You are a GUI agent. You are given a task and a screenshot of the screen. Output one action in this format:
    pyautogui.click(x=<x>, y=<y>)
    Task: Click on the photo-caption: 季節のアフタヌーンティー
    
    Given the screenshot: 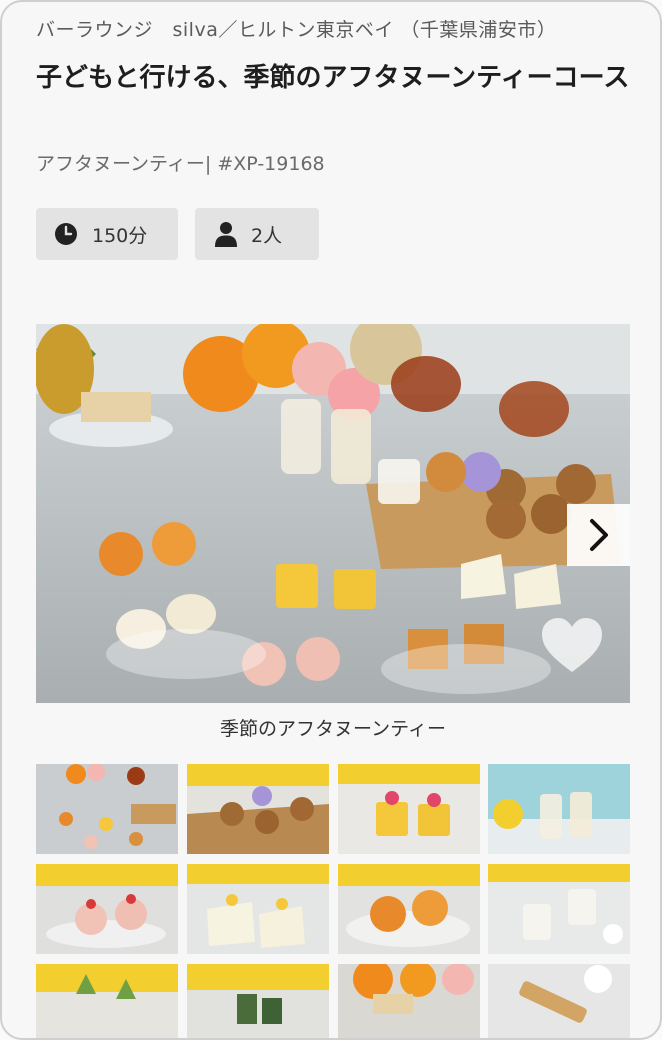 What is the action you would take?
    pyautogui.click(x=333, y=729)
    